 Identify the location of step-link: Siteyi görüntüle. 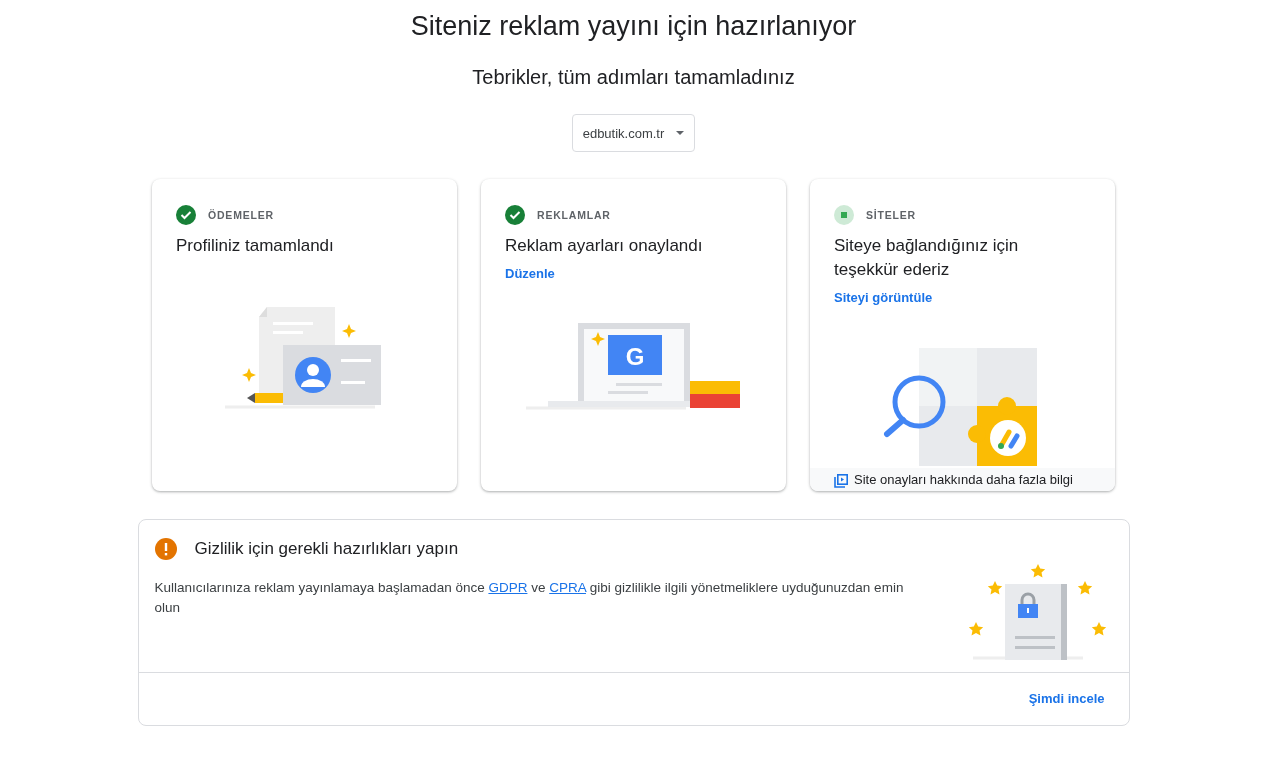
(883, 298).